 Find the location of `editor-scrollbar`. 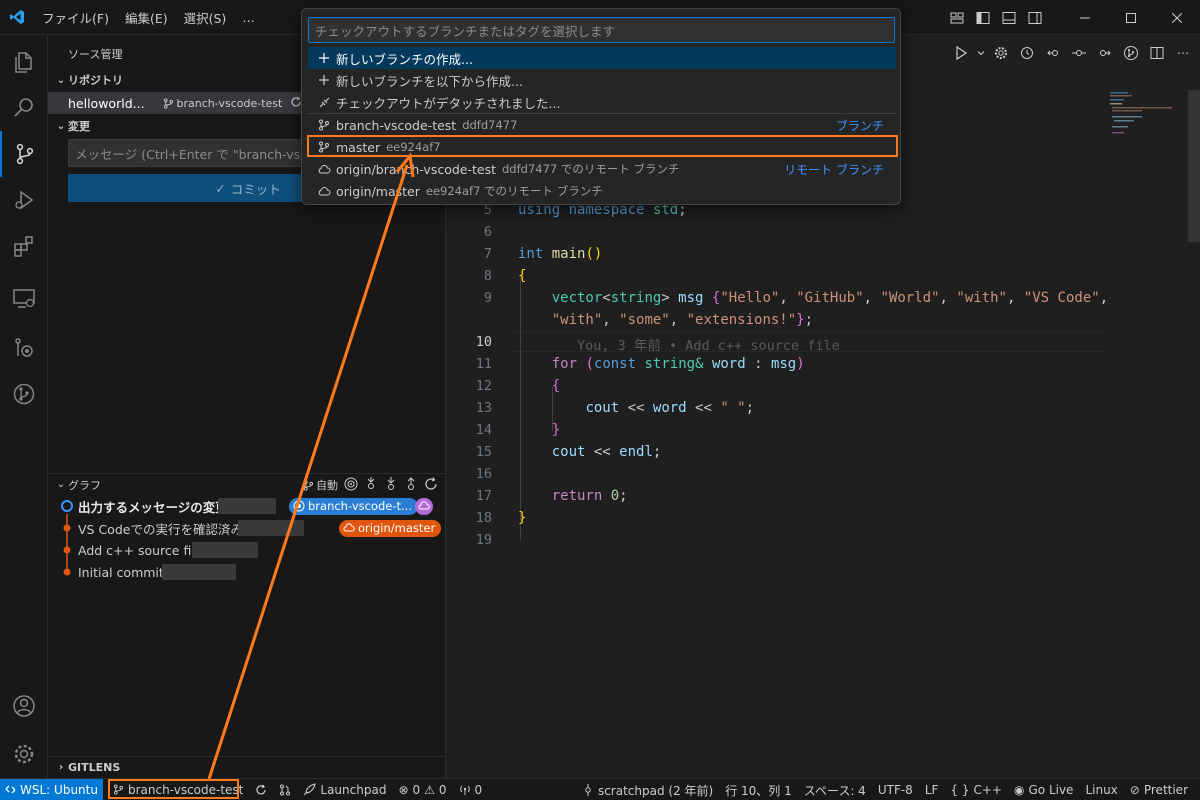

editor-scrollbar is located at coordinates (1194, 166).